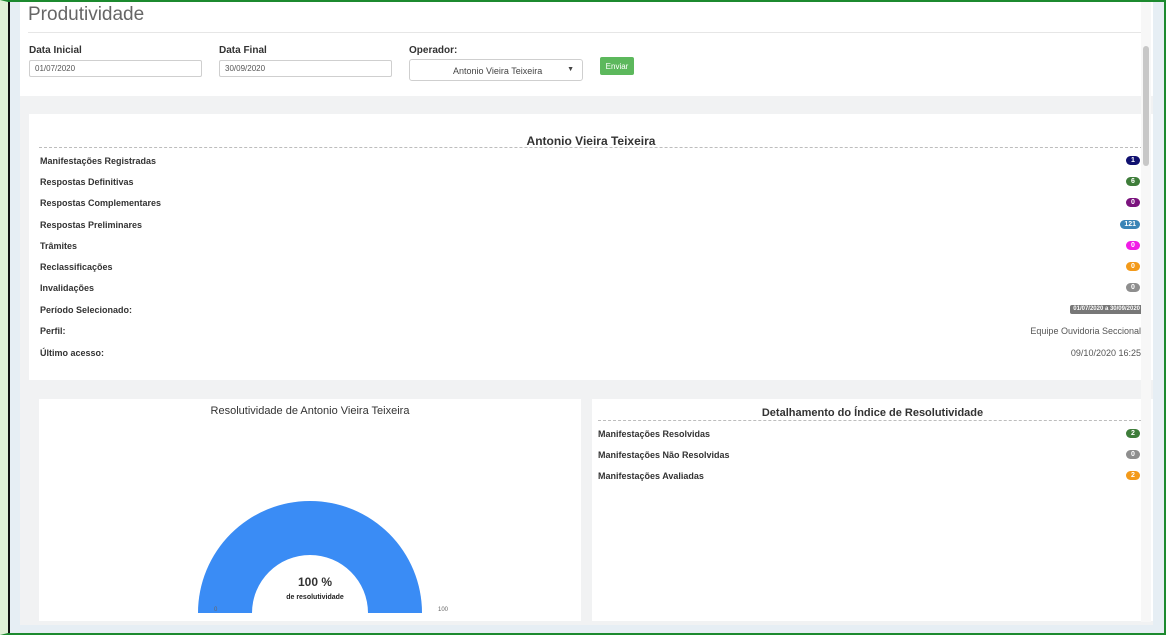 The height and width of the screenshot is (635, 1166). I want to click on operator-name: Antonio Vieira Teixeira, so click(591, 141).